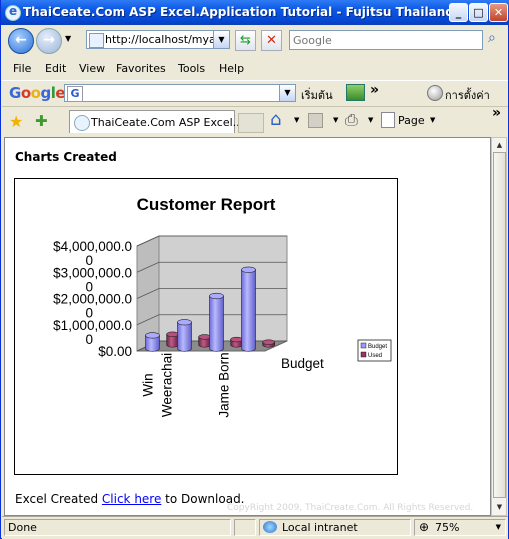 The image size is (509, 539). Describe the element at coordinates (92, 332) in the screenshot. I see `y-tick-label: $1,000,000.0 0` at that location.